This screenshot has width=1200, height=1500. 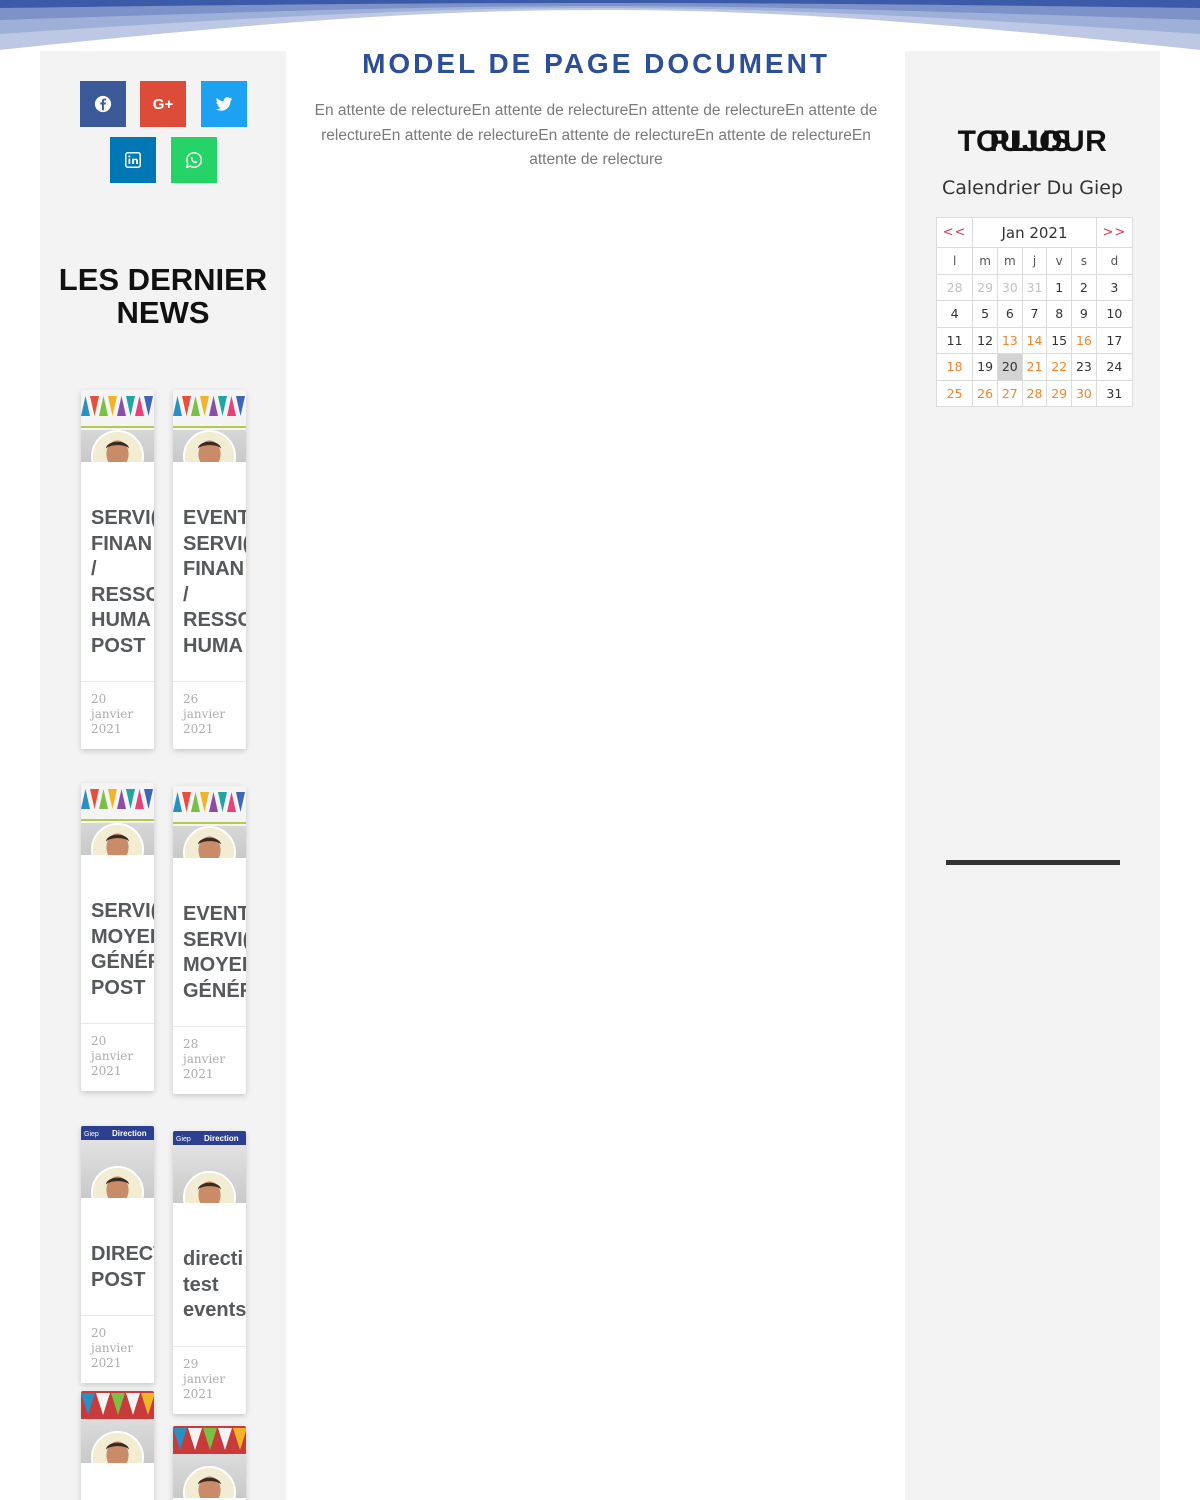 What do you see at coordinates (1009, 340) in the screenshot?
I see `calendar-day-event: 13` at bounding box center [1009, 340].